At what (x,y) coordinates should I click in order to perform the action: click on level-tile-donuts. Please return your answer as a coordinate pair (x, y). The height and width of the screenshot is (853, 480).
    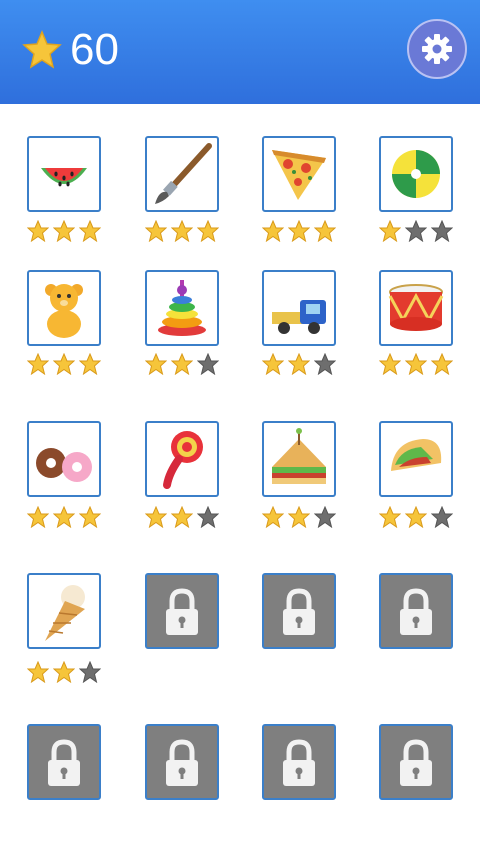
    Looking at the image, I should click on (64, 459).